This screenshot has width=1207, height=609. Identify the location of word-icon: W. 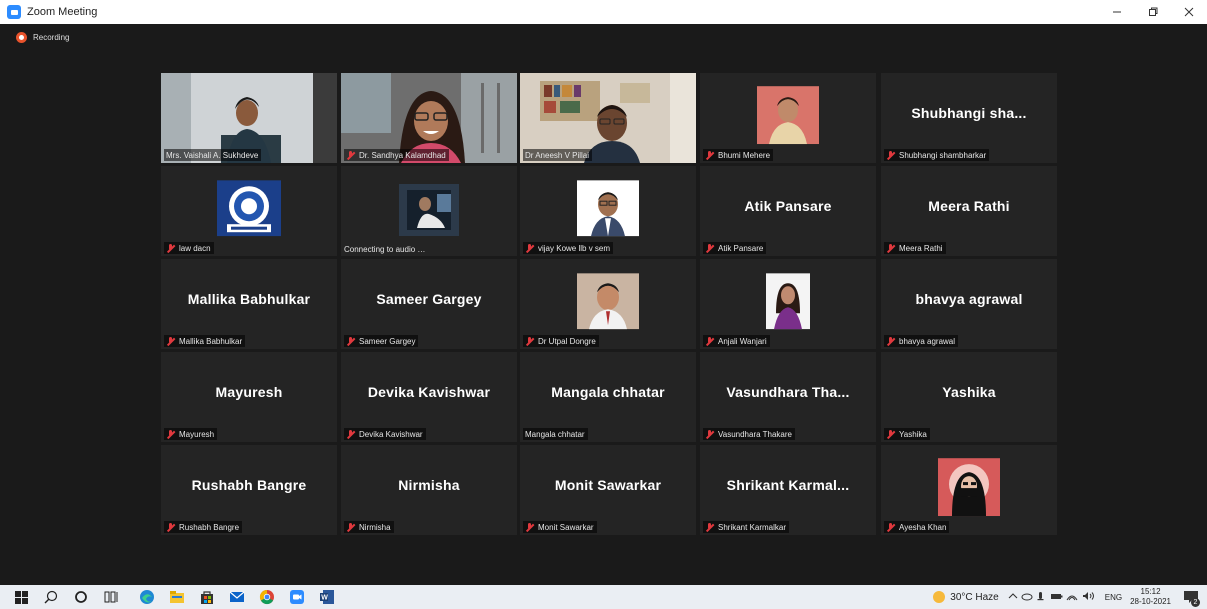
(327, 597).